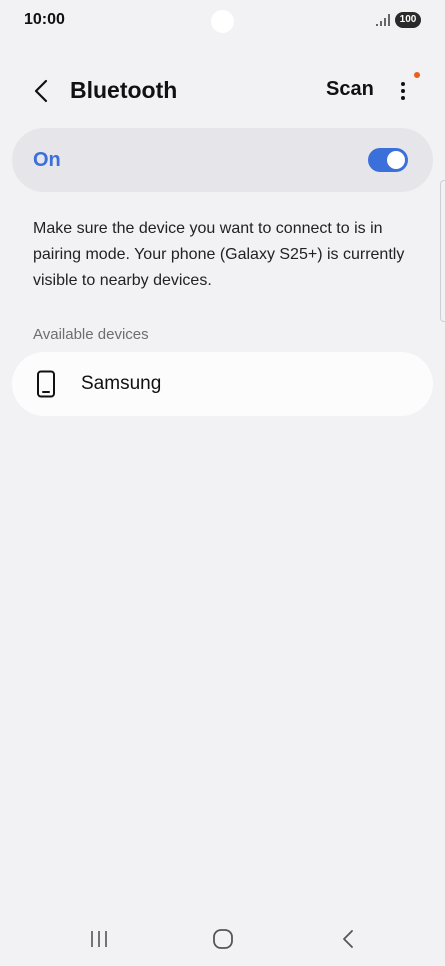  Describe the element at coordinates (91, 334) in the screenshot. I see `available-devices-header: Available devices` at that location.